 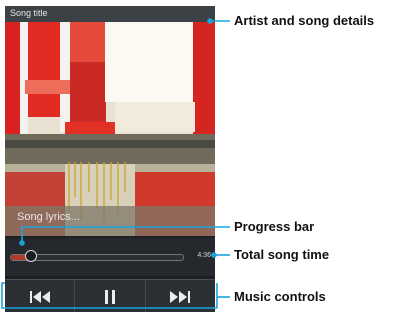 I want to click on callout-music-controls: Music controls, so click(x=280, y=296).